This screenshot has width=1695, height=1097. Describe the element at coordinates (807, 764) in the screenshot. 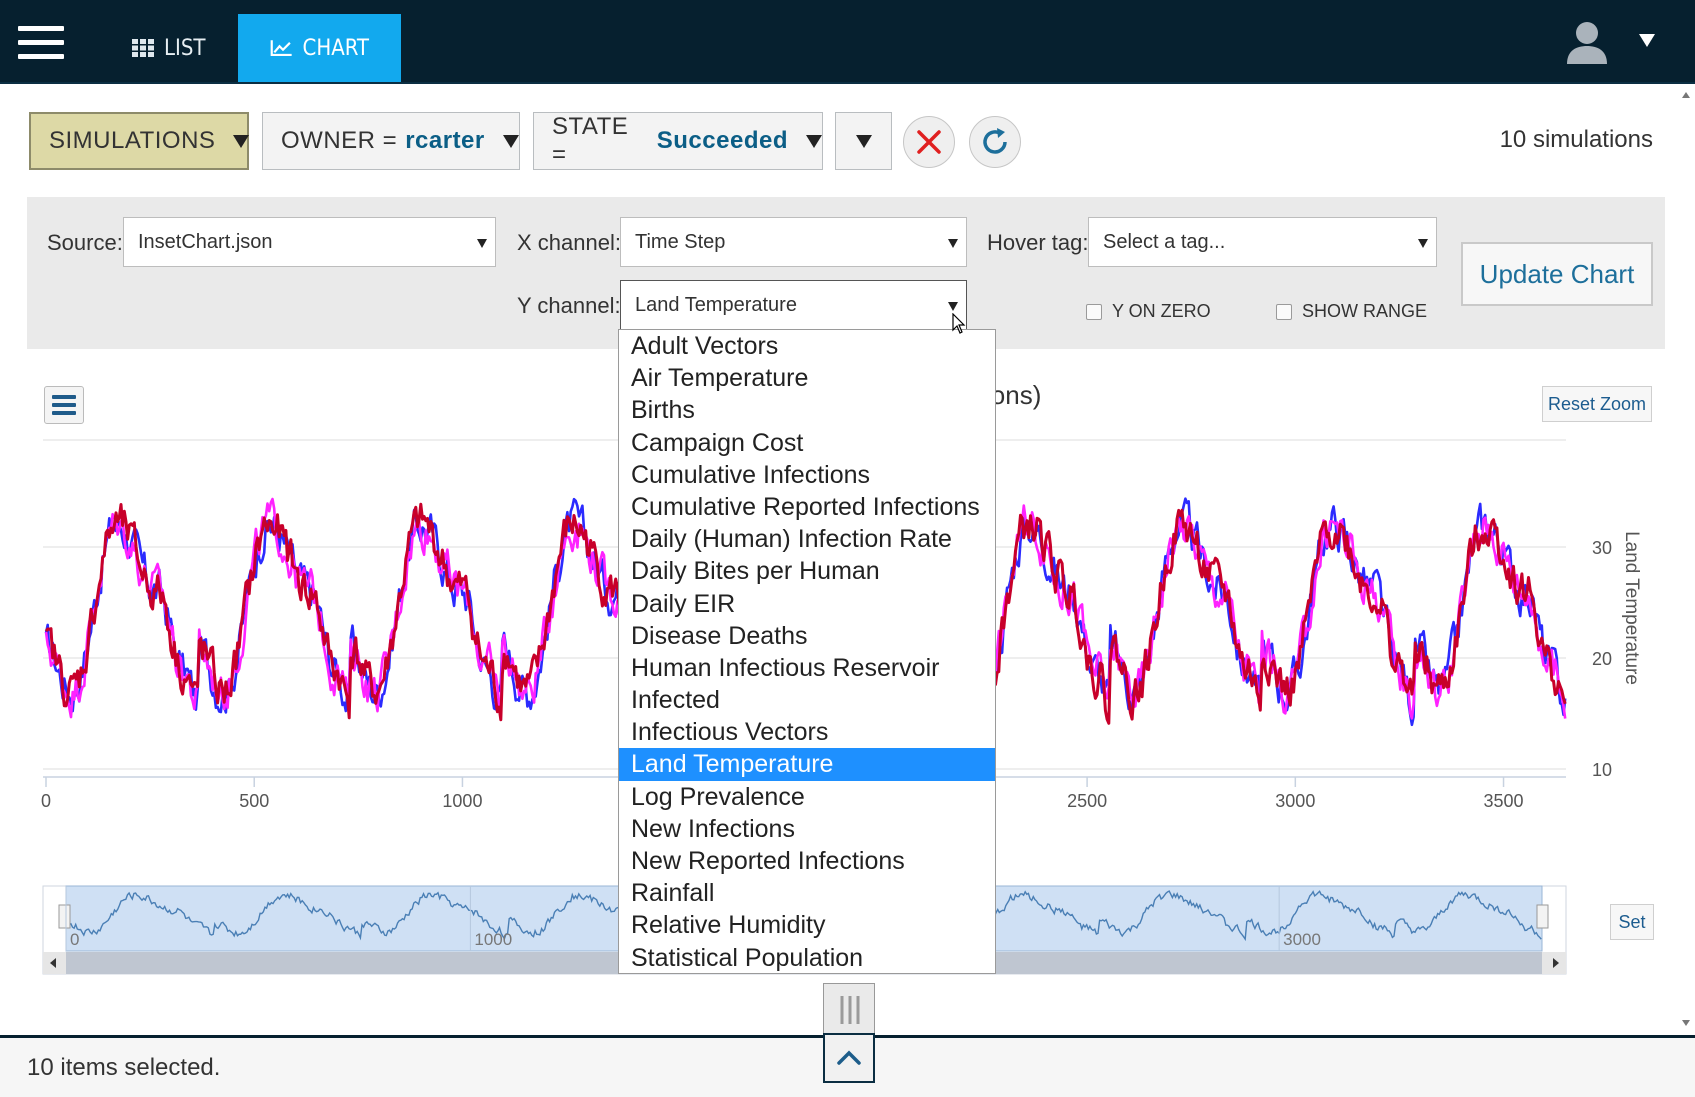

I see `dropdown-option: Land Temperature` at that location.